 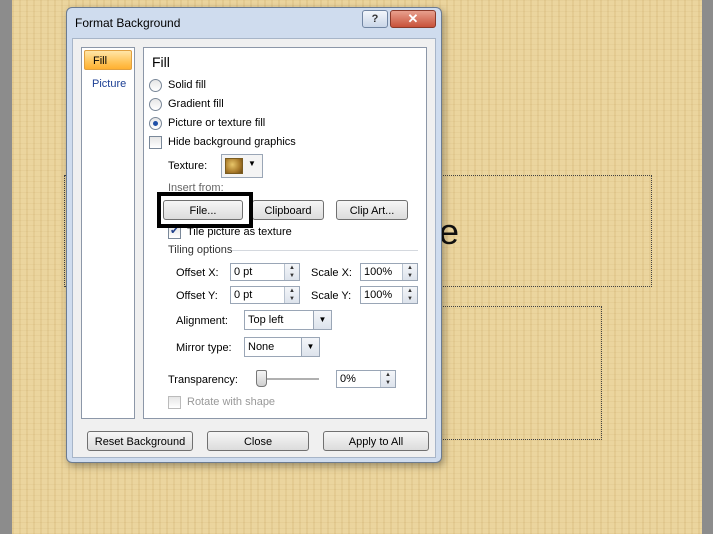 What do you see at coordinates (187, 85) in the screenshot?
I see `solid-fill-label: Solid fill` at bounding box center [187, 85].